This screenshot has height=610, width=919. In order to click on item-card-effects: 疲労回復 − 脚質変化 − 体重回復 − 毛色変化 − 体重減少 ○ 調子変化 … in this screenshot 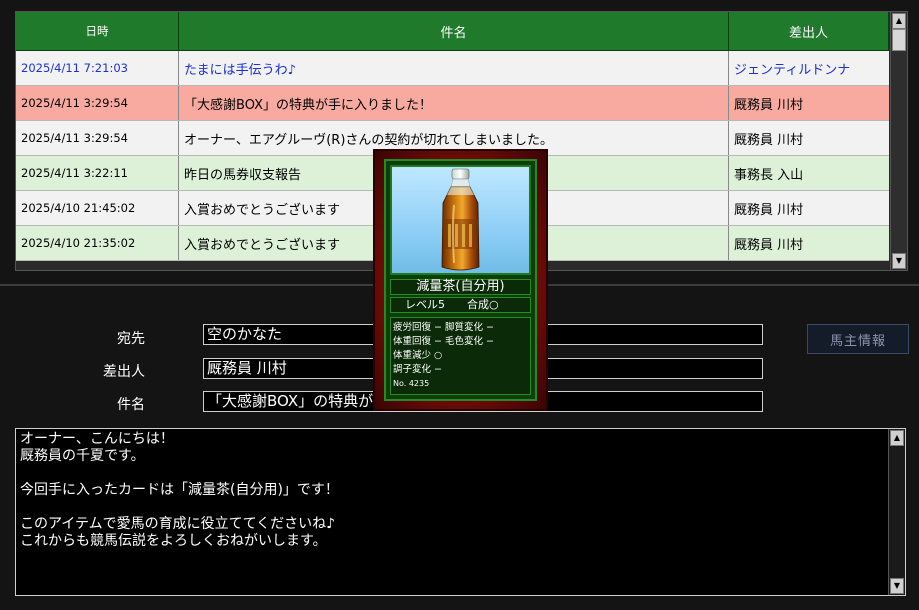, I will do `click(460, 356)`.